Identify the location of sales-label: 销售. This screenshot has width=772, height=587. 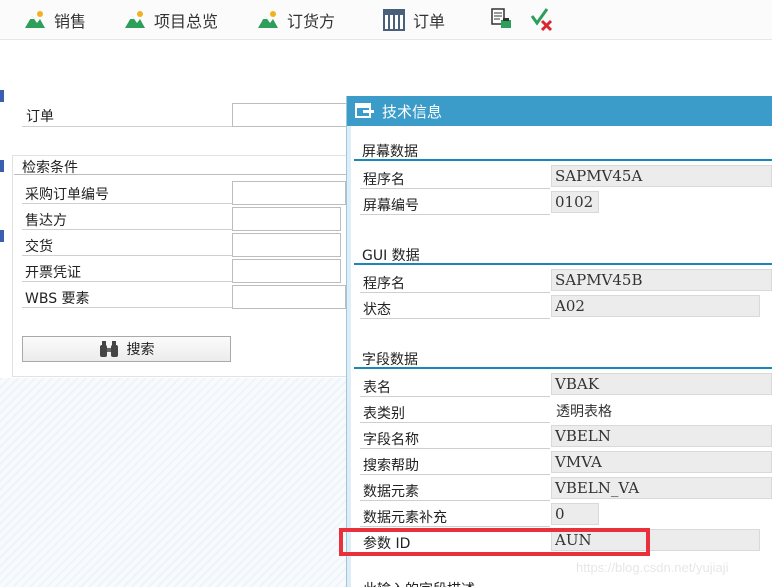
(70, 21).